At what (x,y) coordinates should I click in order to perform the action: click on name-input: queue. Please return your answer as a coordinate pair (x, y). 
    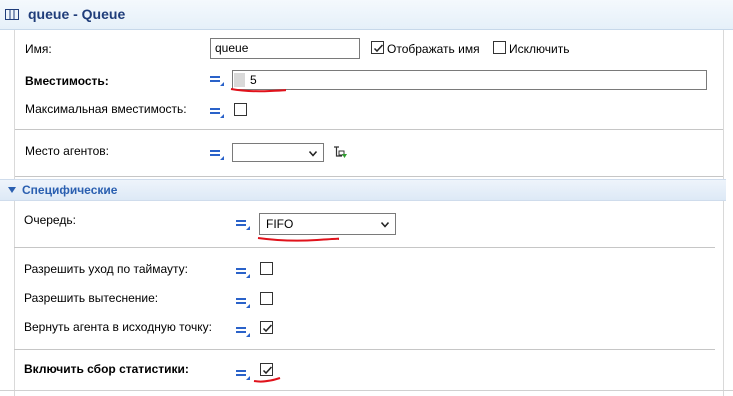
    Looking at the image, I should click on (285, 48).